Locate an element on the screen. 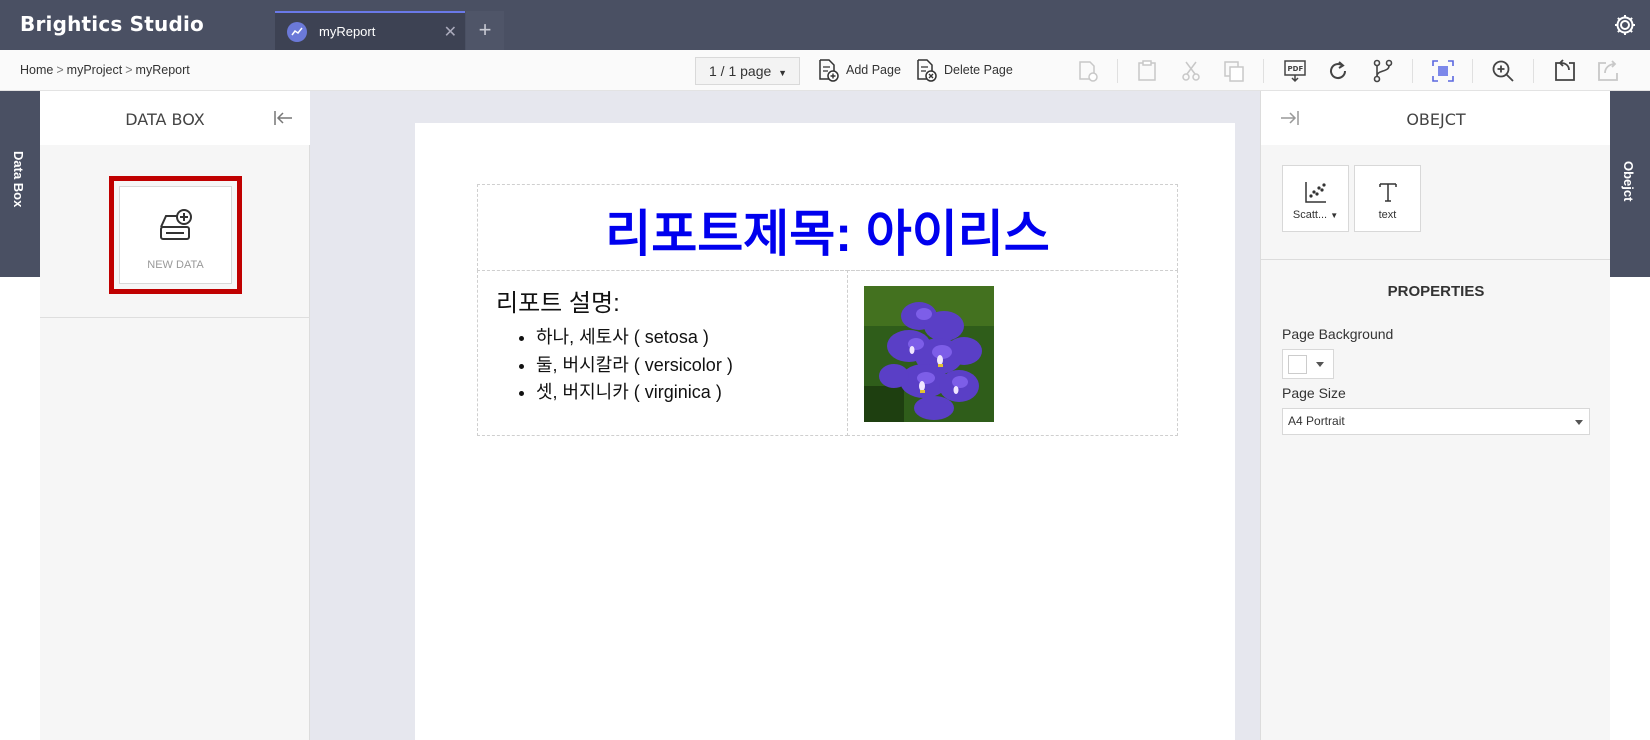  text-object-button: text is located at coordinates (1387, 198).